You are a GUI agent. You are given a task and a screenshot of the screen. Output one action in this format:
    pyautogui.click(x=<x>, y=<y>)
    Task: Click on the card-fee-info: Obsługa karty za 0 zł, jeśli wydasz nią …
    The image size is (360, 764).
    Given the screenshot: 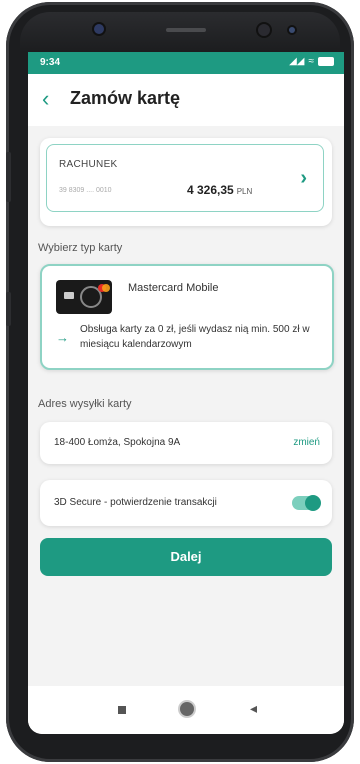 What is the action you would take?
    pyautogui.click(x=195, y=337)
    